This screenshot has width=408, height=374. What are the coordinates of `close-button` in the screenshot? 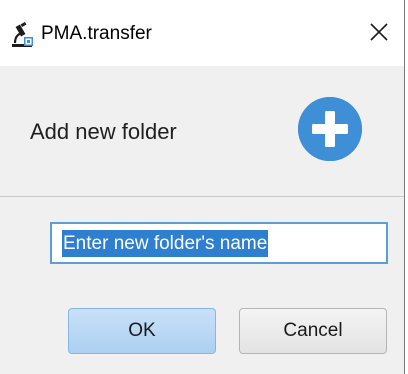 It's located at (379, 34).